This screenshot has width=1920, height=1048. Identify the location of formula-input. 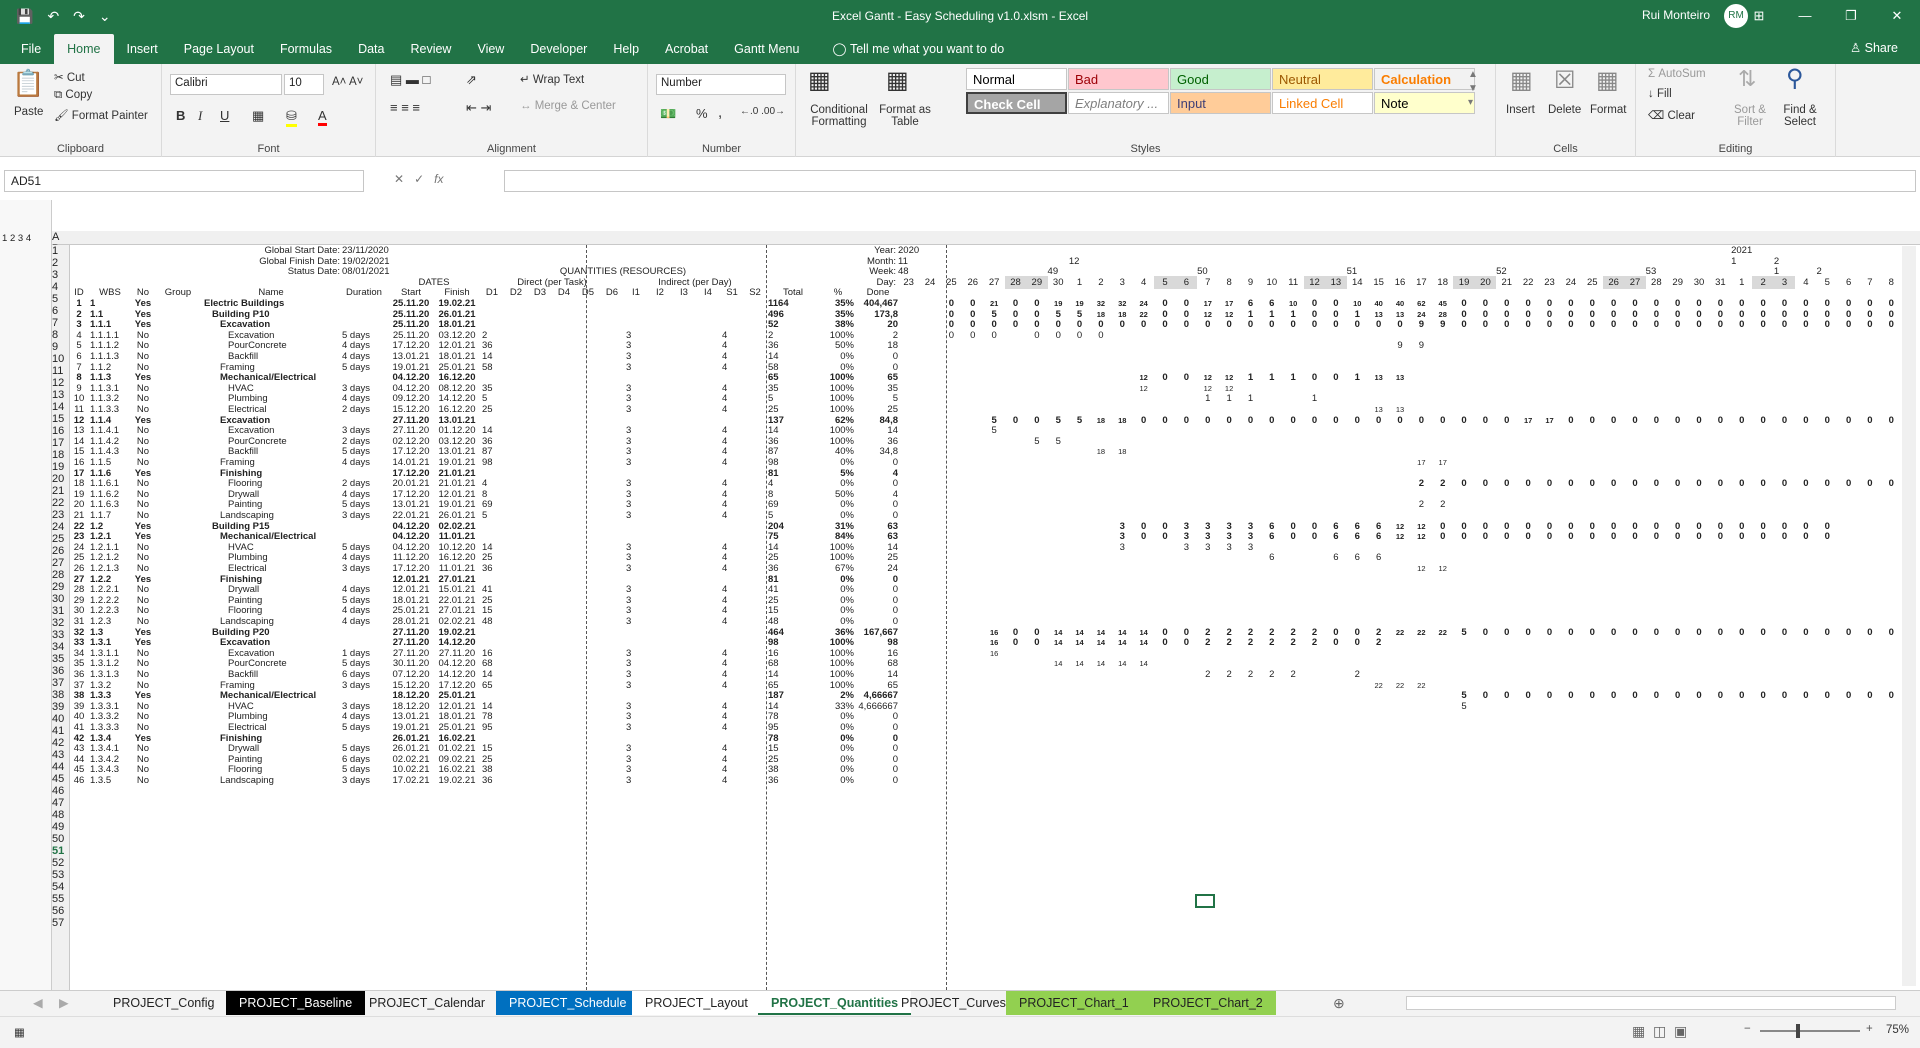
(1210, 181).